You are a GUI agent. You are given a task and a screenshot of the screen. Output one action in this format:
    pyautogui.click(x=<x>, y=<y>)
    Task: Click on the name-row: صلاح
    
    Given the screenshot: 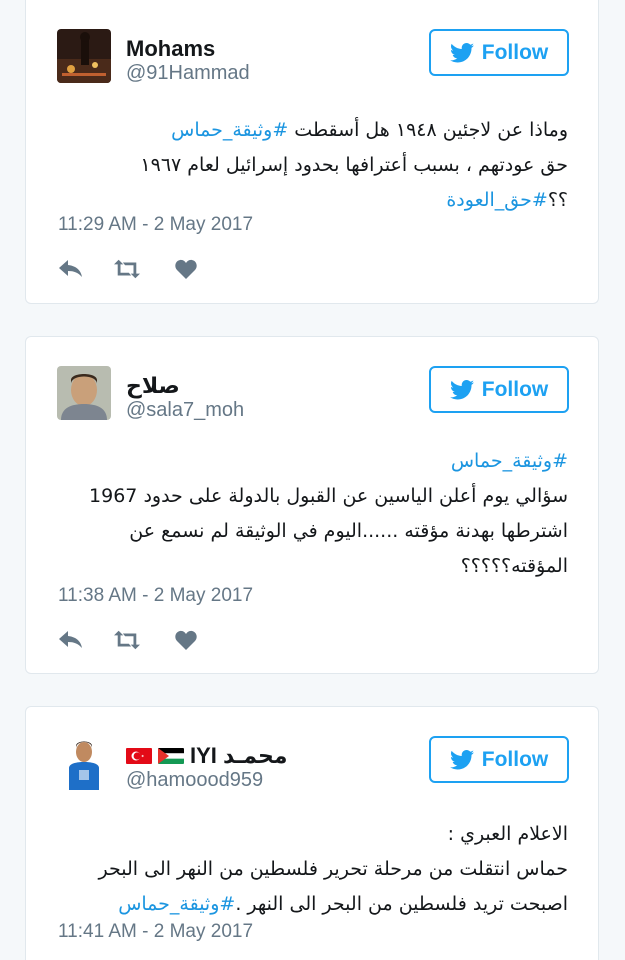 What is the action you would take?
    pyautogui.click(x=153, y=386)
    